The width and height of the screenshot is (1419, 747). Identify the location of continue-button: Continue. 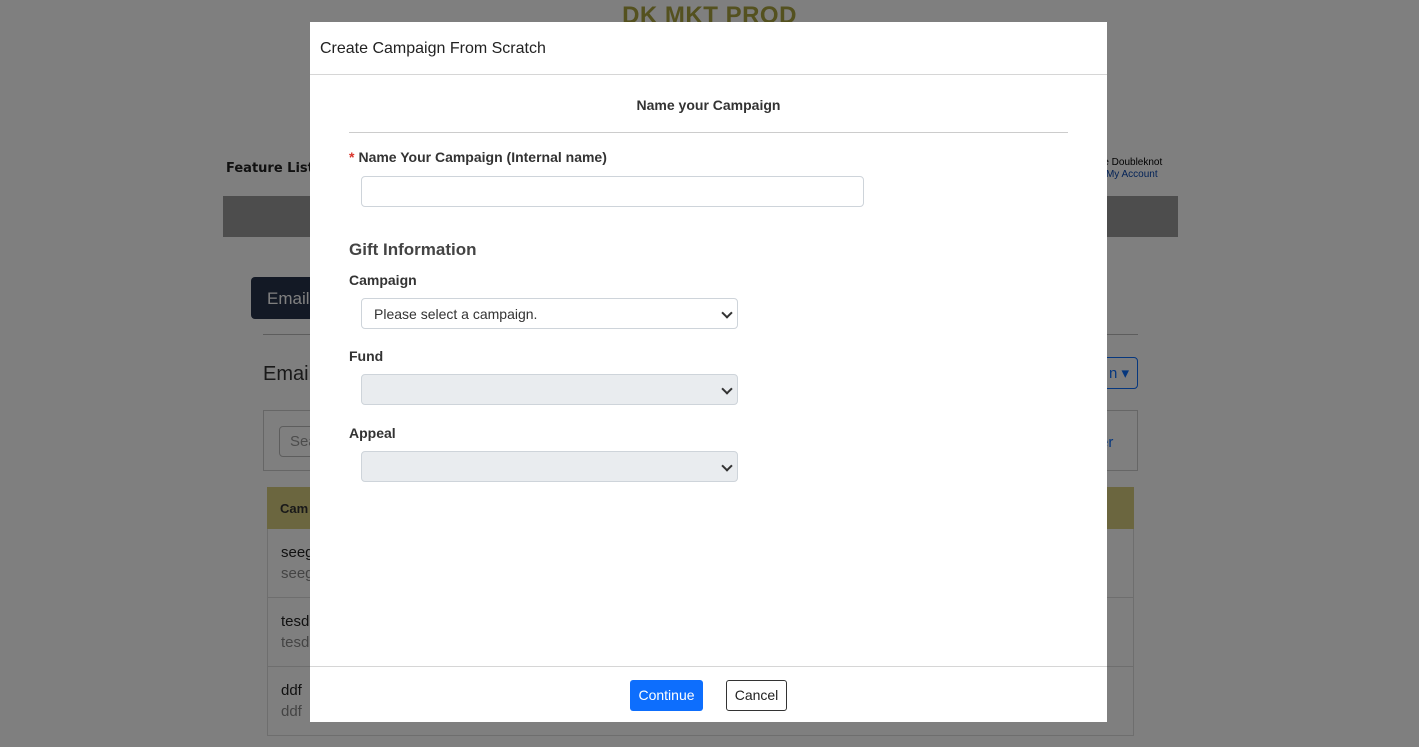
(666, 695).